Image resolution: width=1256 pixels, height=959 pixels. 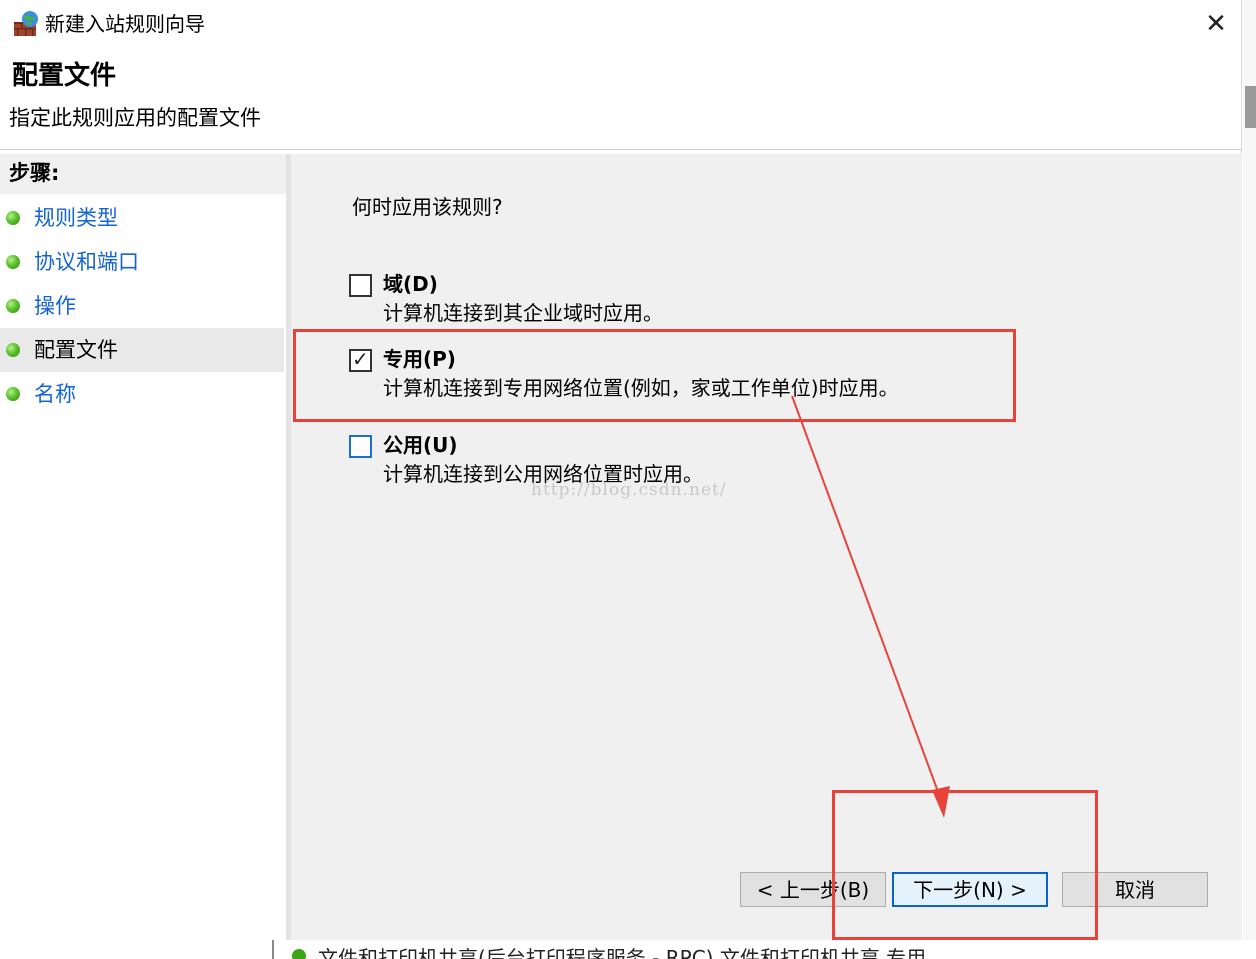 I want to click on close-icon: ✕, so click(x=1216, y=24).